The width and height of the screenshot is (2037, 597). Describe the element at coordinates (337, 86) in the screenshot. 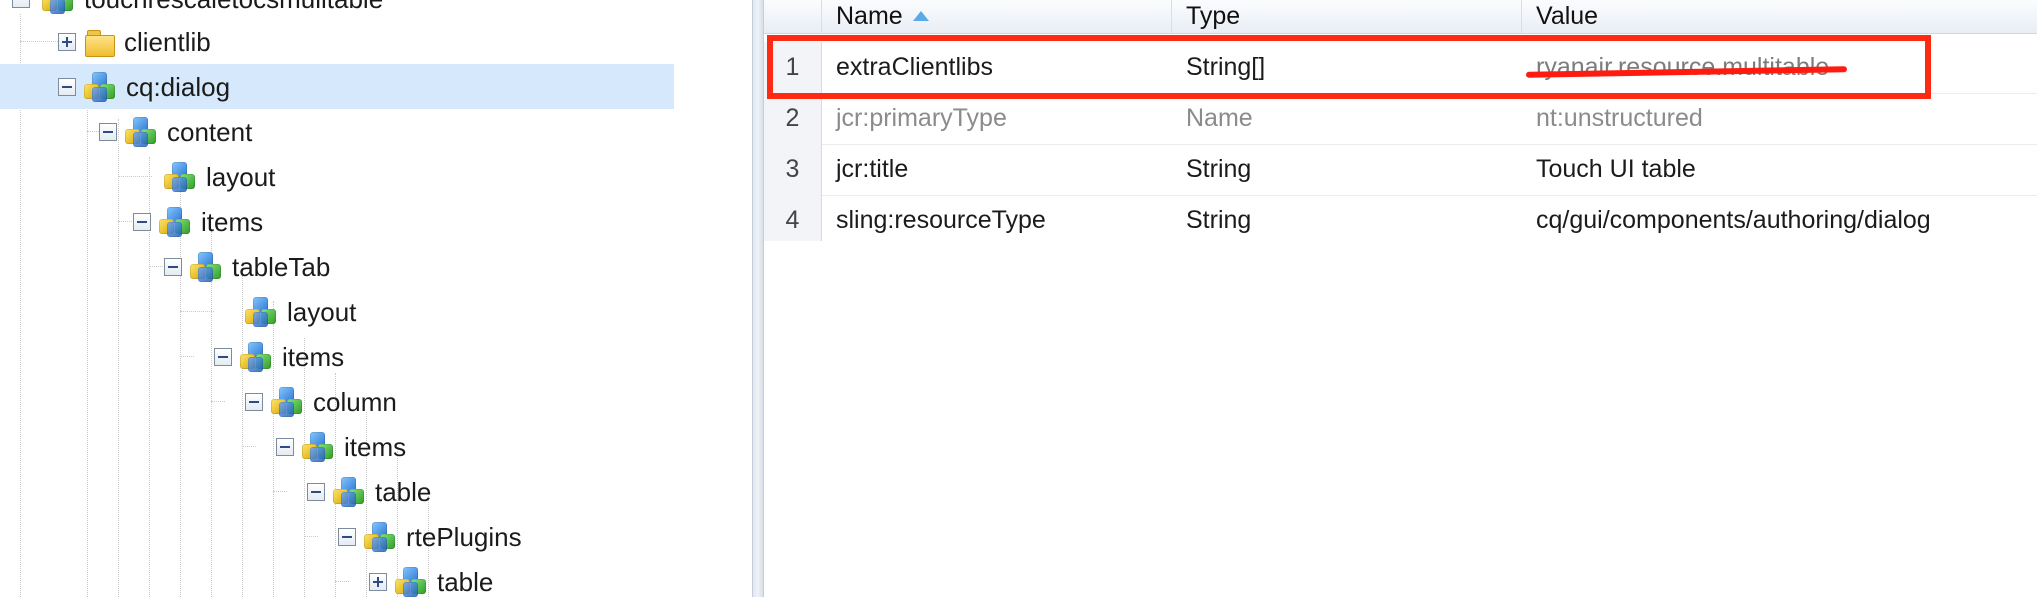

I see `tree-node-cq-dialog: cq:dialog` at that location.